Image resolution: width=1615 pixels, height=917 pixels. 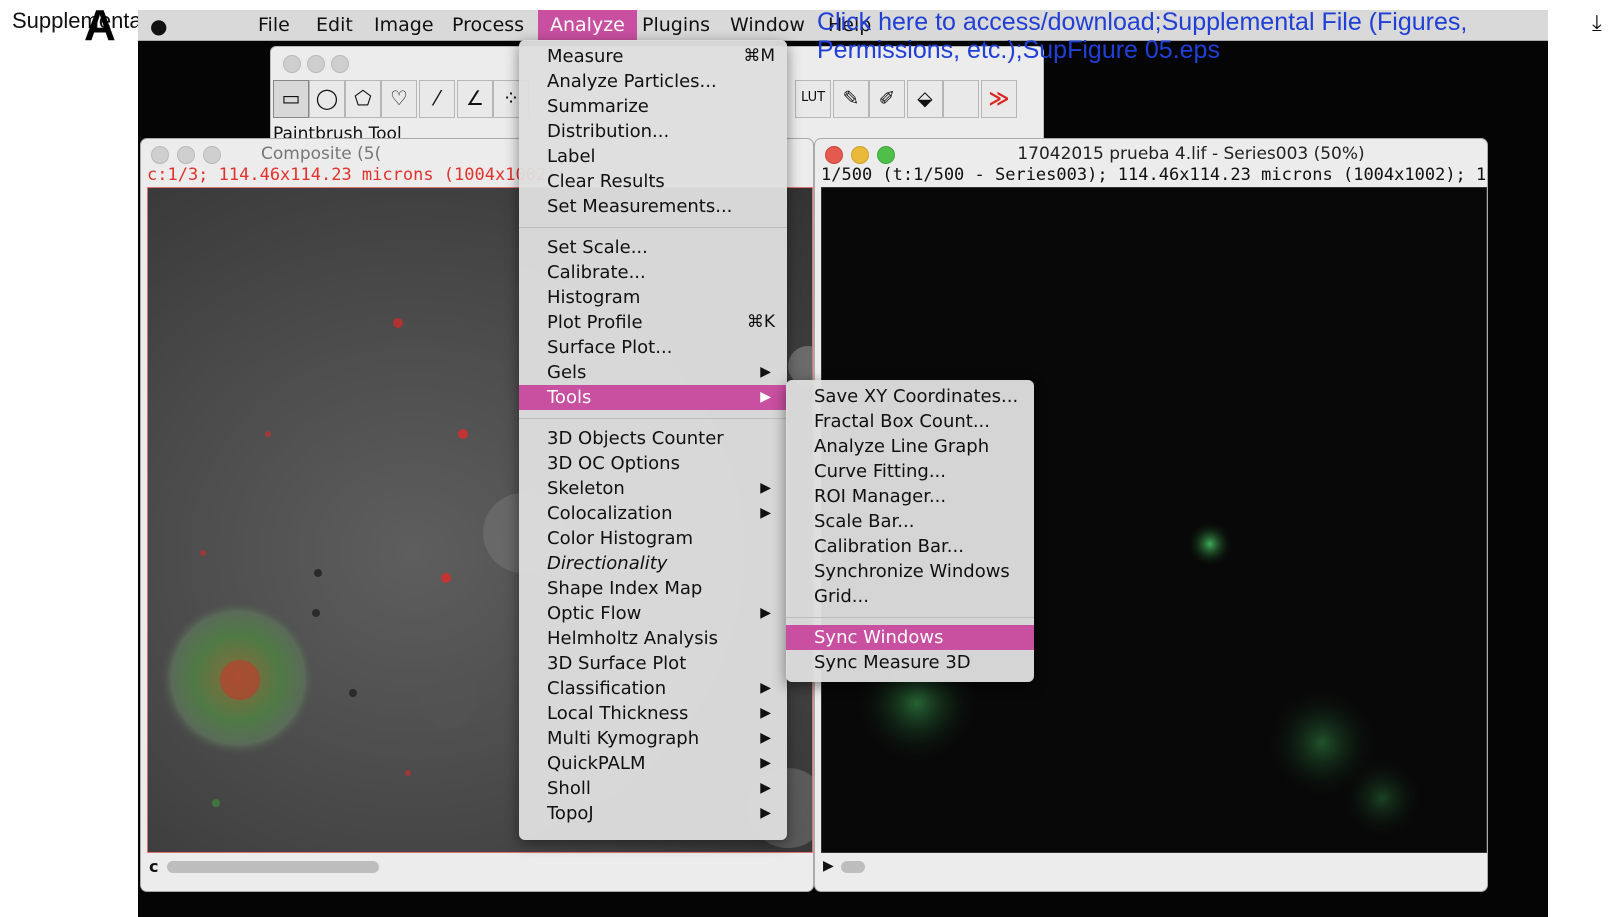 I want to click on paintbrush-tool-icon: ✐, so click(x=887, y=99).